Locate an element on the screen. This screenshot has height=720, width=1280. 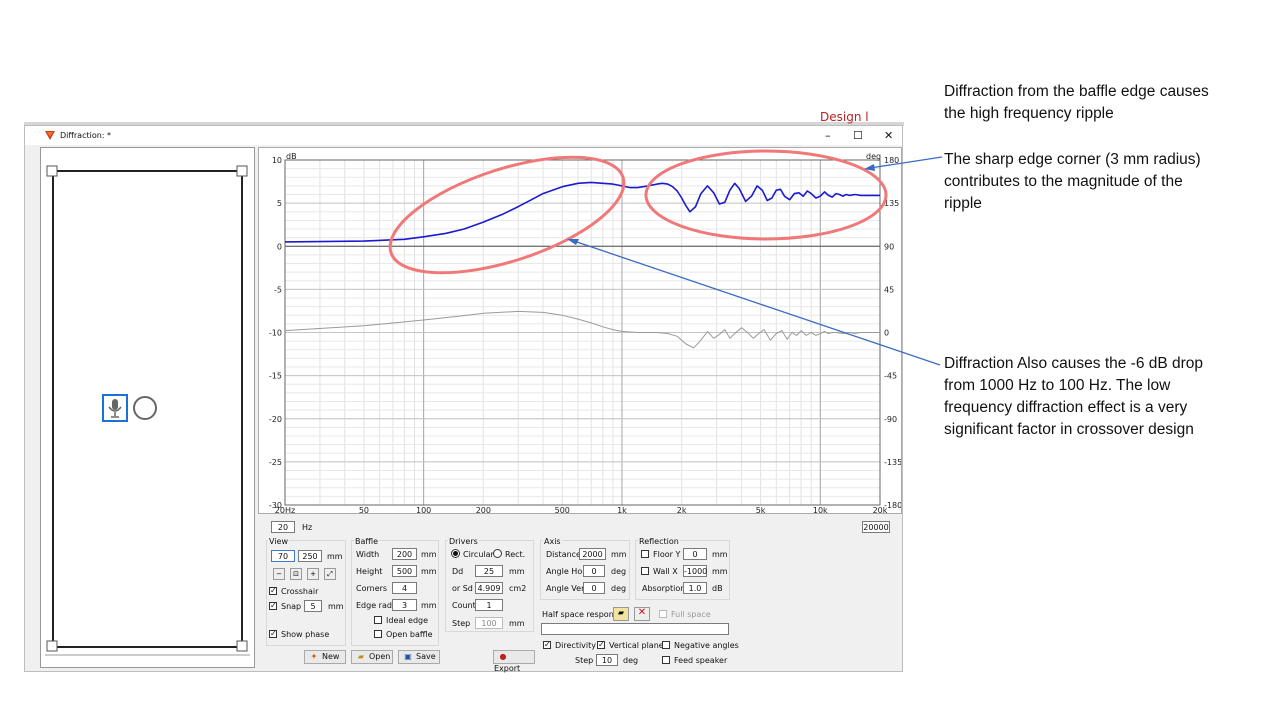
low-freq-highlight-ellipse is located at coordinates (507, 215).